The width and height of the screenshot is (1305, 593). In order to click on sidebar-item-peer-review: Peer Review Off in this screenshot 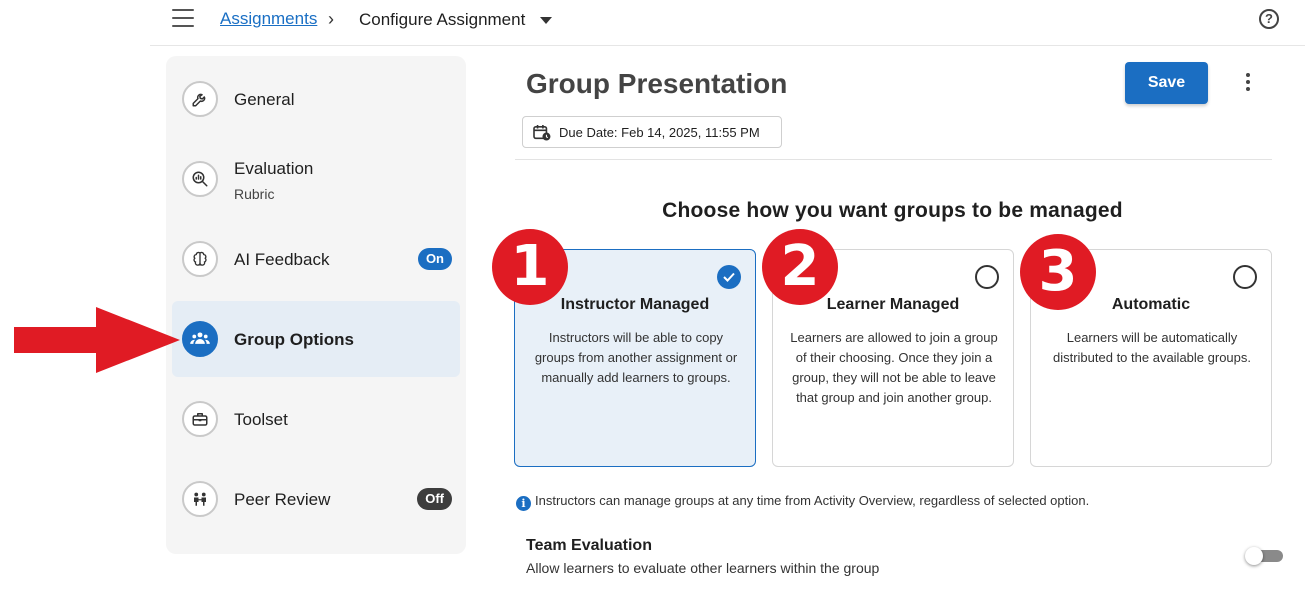, I will do `click(316, 499)`.